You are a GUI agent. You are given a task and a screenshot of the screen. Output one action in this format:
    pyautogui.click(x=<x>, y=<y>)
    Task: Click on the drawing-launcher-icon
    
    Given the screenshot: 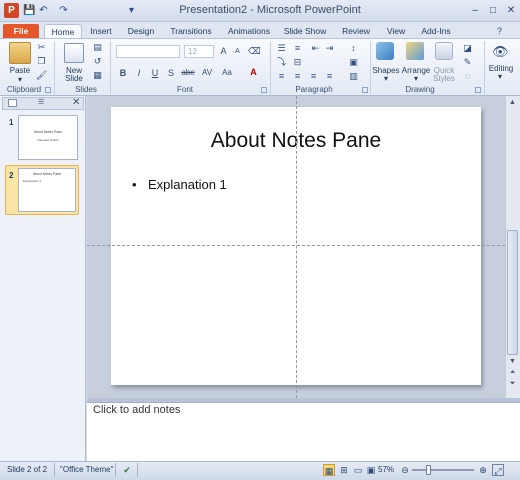 What is the action you would take?
    pyautogui.click(x=478, y=90)
    